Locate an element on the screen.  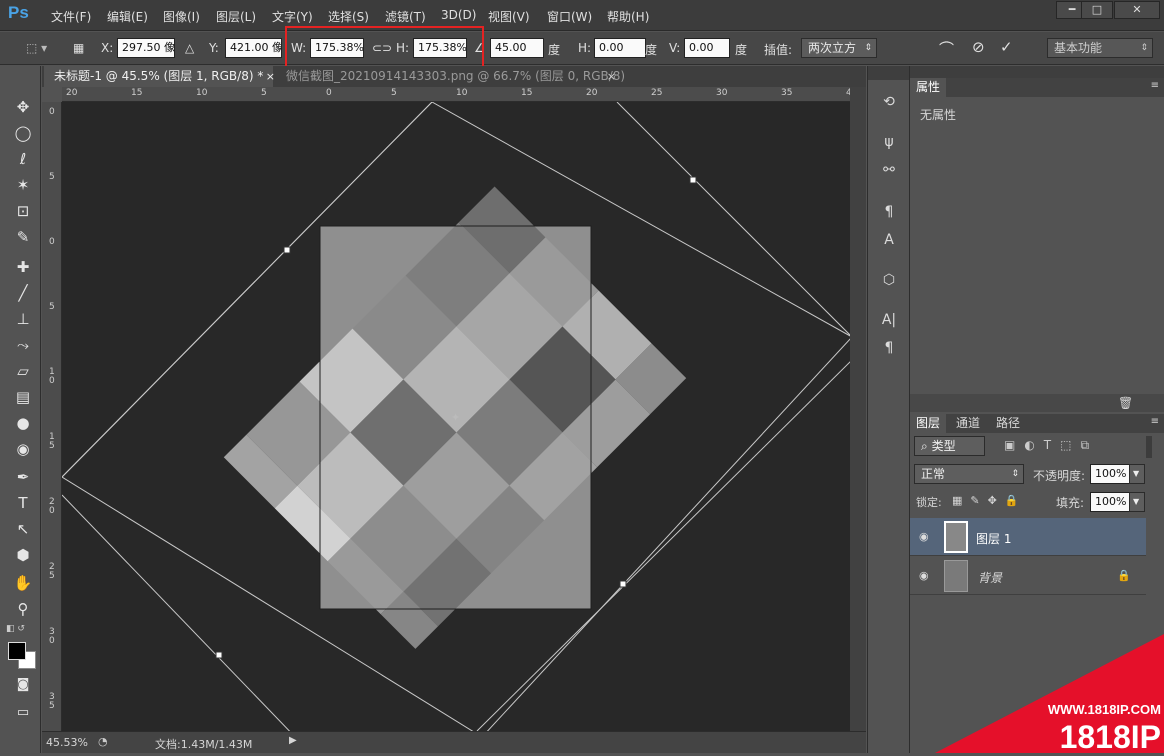
magic-wand-tool-icon: ✶ is located at coordinates (23, 185).